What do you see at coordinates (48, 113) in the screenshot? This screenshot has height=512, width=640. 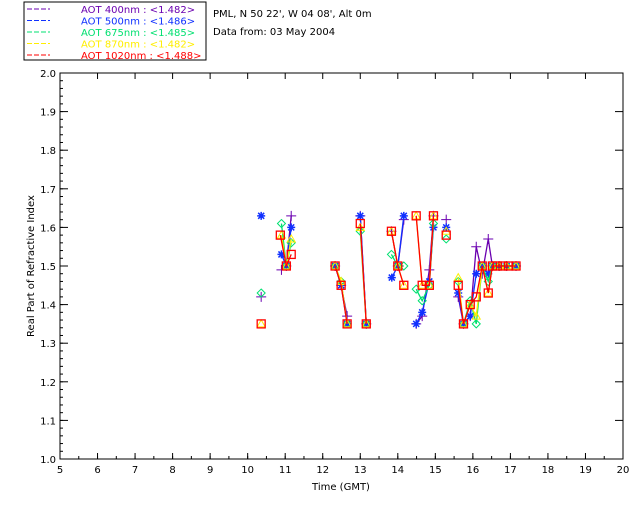 I see `y-tick-label: 1.9` at bounding box center [48, 113].